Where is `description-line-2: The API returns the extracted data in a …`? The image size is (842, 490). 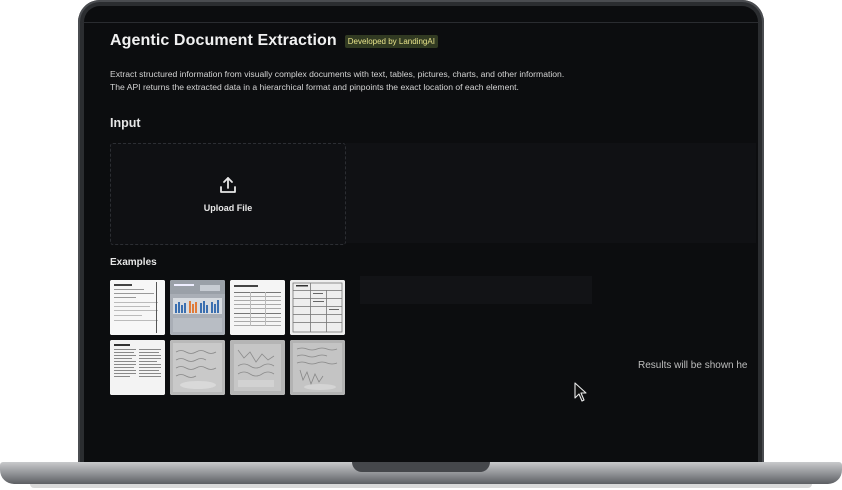 description-line-2: The API returns the extracted data in a … is located at coordinates (314, 86).